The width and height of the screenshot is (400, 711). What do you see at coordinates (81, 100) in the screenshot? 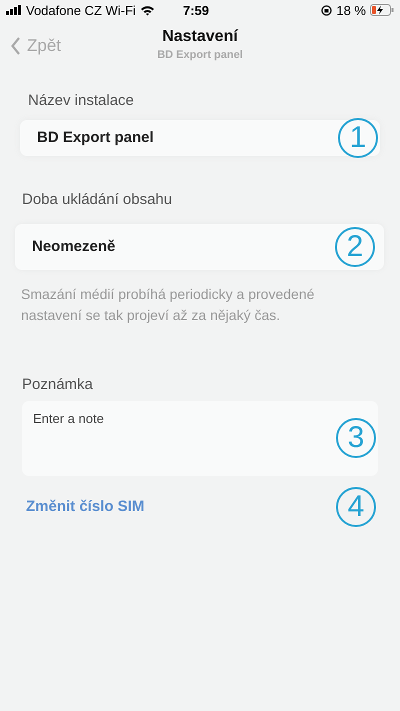
I see `field-label: Název instalace` at bounding box center [81, 100].